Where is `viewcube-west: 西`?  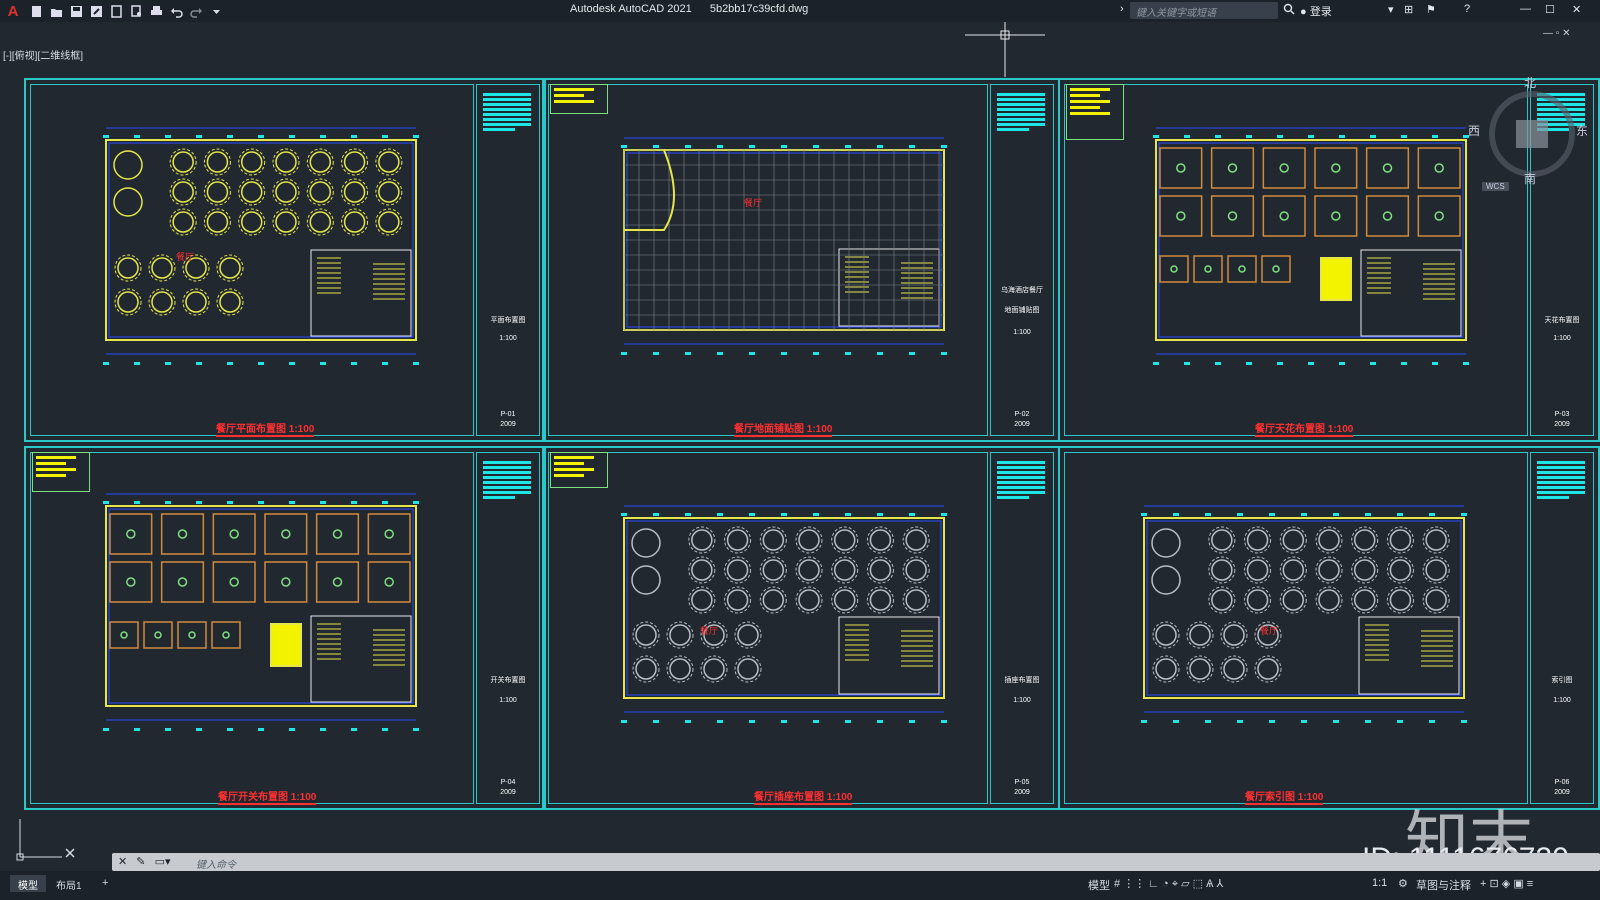
viewcube-west: 西 is located at coordinates (1474, 130).